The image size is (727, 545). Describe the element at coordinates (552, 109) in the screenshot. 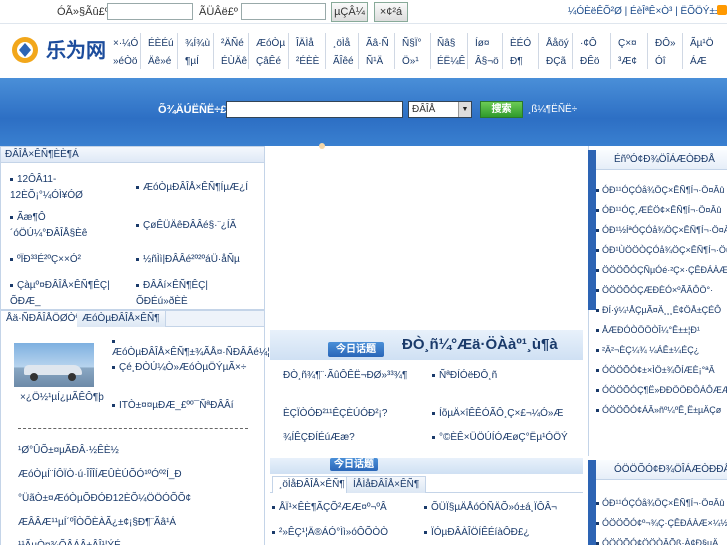

I see `advanced-search-link: ¸ß¼¶ËÑË÷` at that location.